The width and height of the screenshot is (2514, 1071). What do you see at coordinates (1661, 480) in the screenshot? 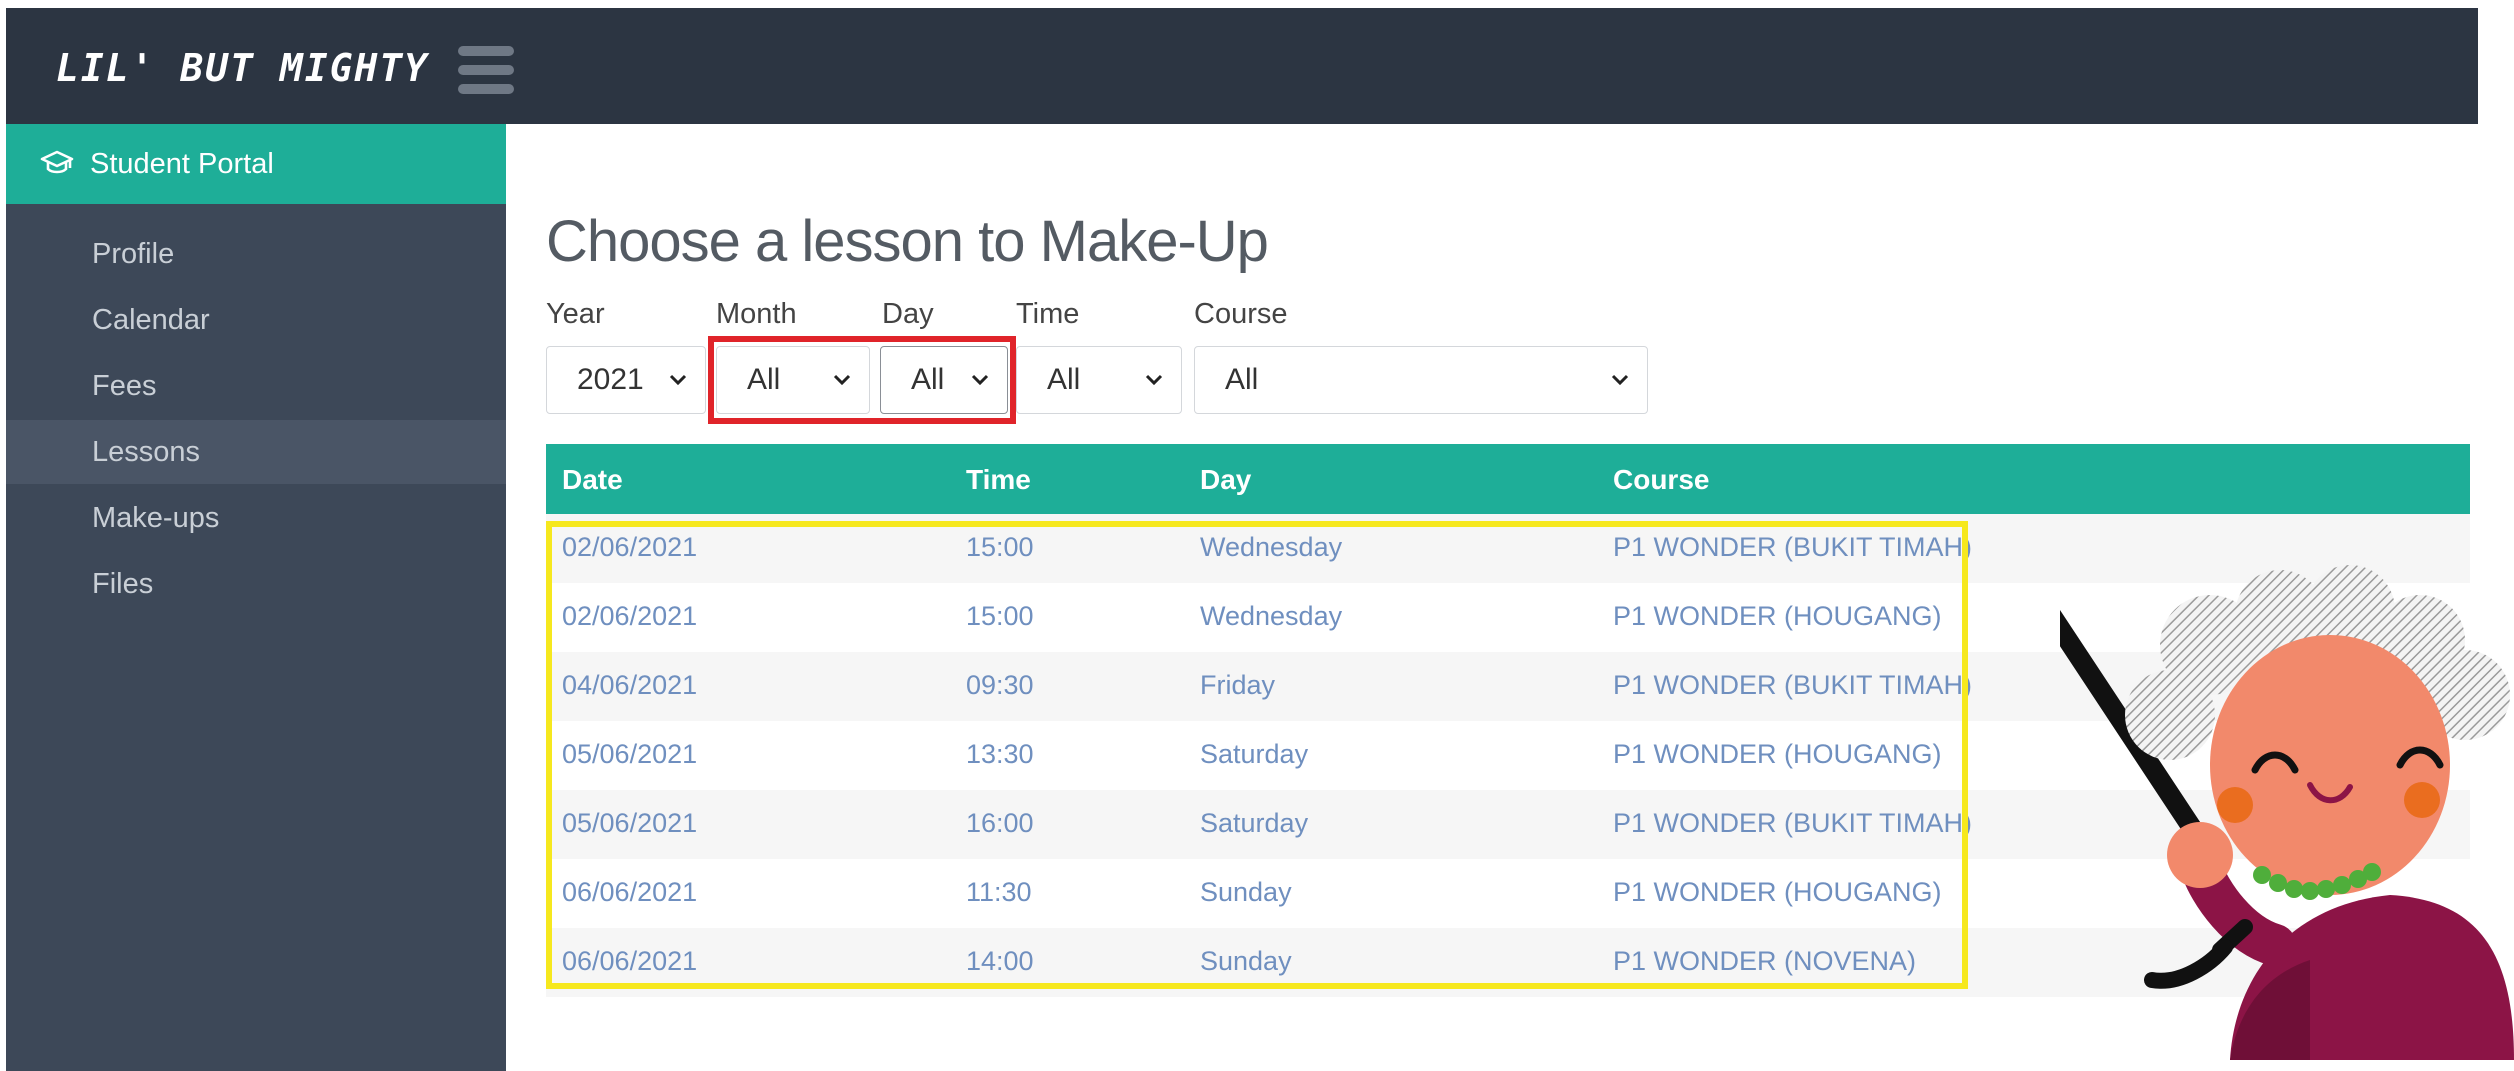
I see `column-header-course: Course` at bounding box center [1661, 480].